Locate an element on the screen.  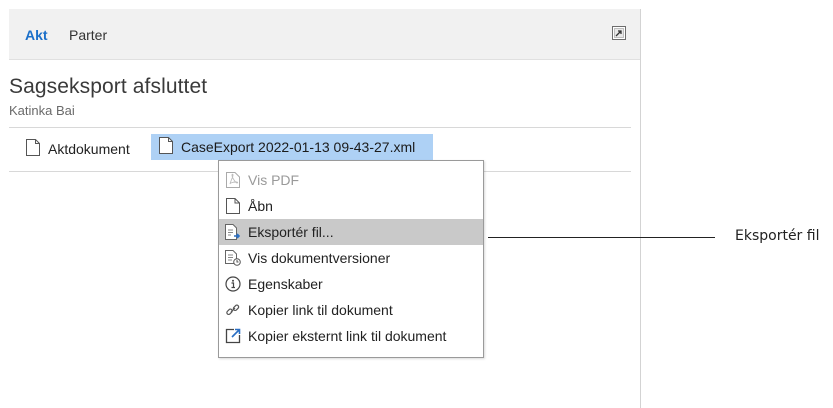
document-item-case-export: CaseExport 2022-01-13 09-43-27.xml is located at coordinates (292, 147).